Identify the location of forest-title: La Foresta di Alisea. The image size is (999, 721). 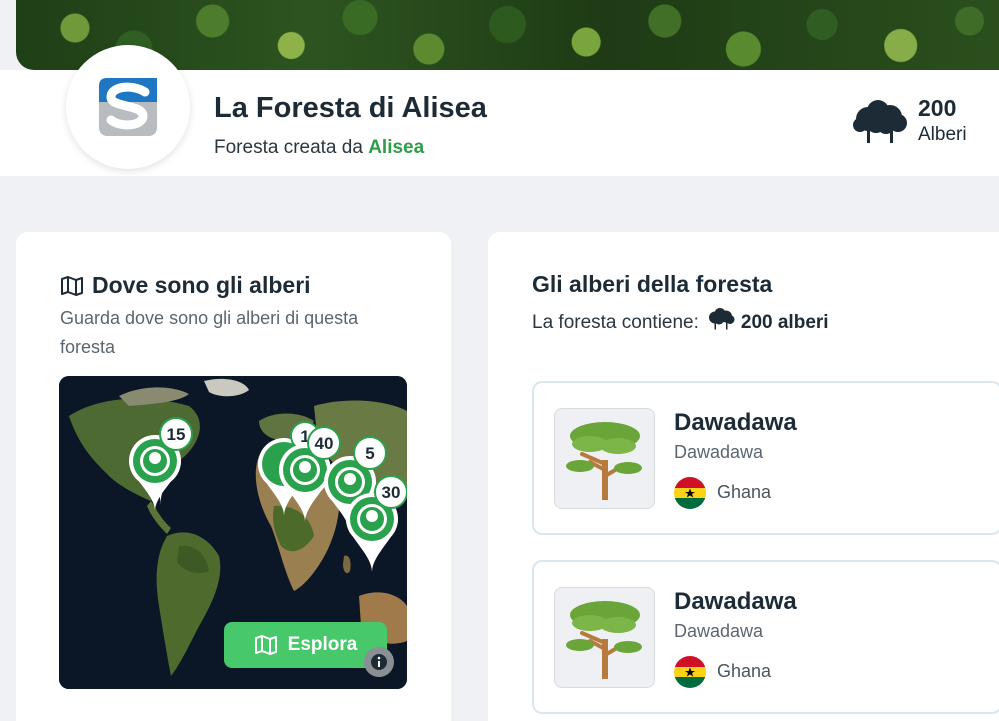
(350, 108).